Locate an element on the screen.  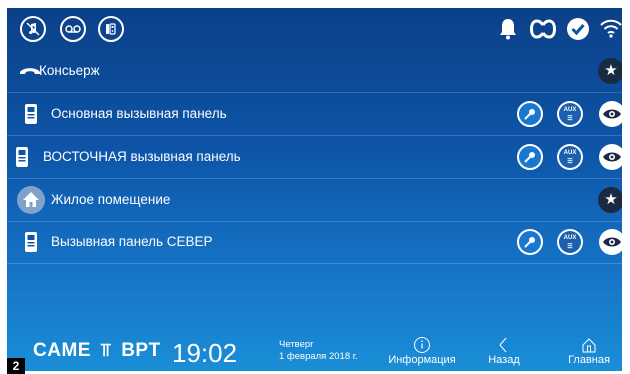
logo: CAME ⫪ BPT is located at coordinates (97, 350).